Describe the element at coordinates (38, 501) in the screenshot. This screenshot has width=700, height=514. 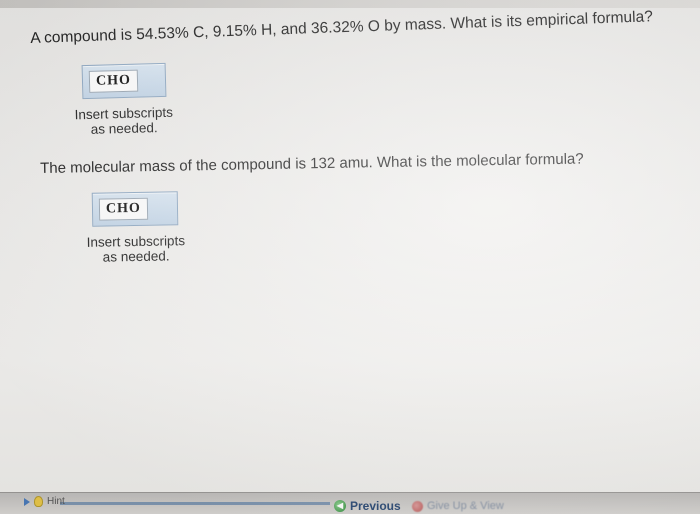
I see `lightbulb-icon` at that location.